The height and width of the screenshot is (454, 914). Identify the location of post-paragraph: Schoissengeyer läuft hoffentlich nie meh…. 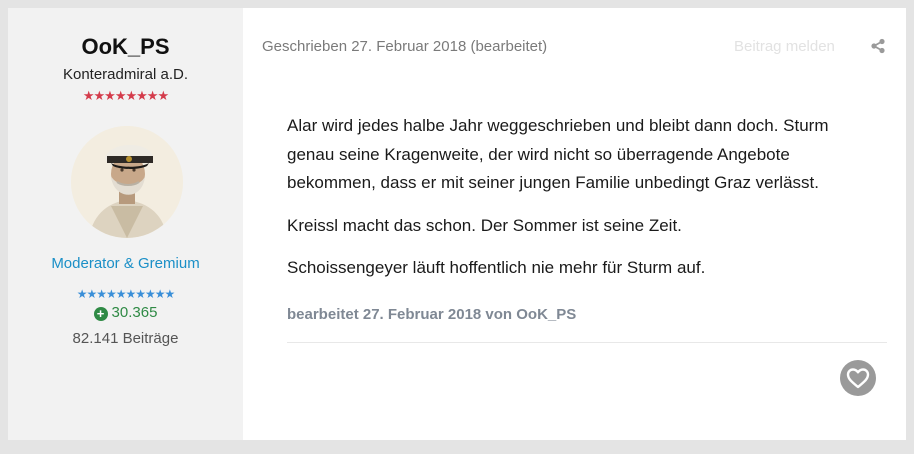
(496, 267).